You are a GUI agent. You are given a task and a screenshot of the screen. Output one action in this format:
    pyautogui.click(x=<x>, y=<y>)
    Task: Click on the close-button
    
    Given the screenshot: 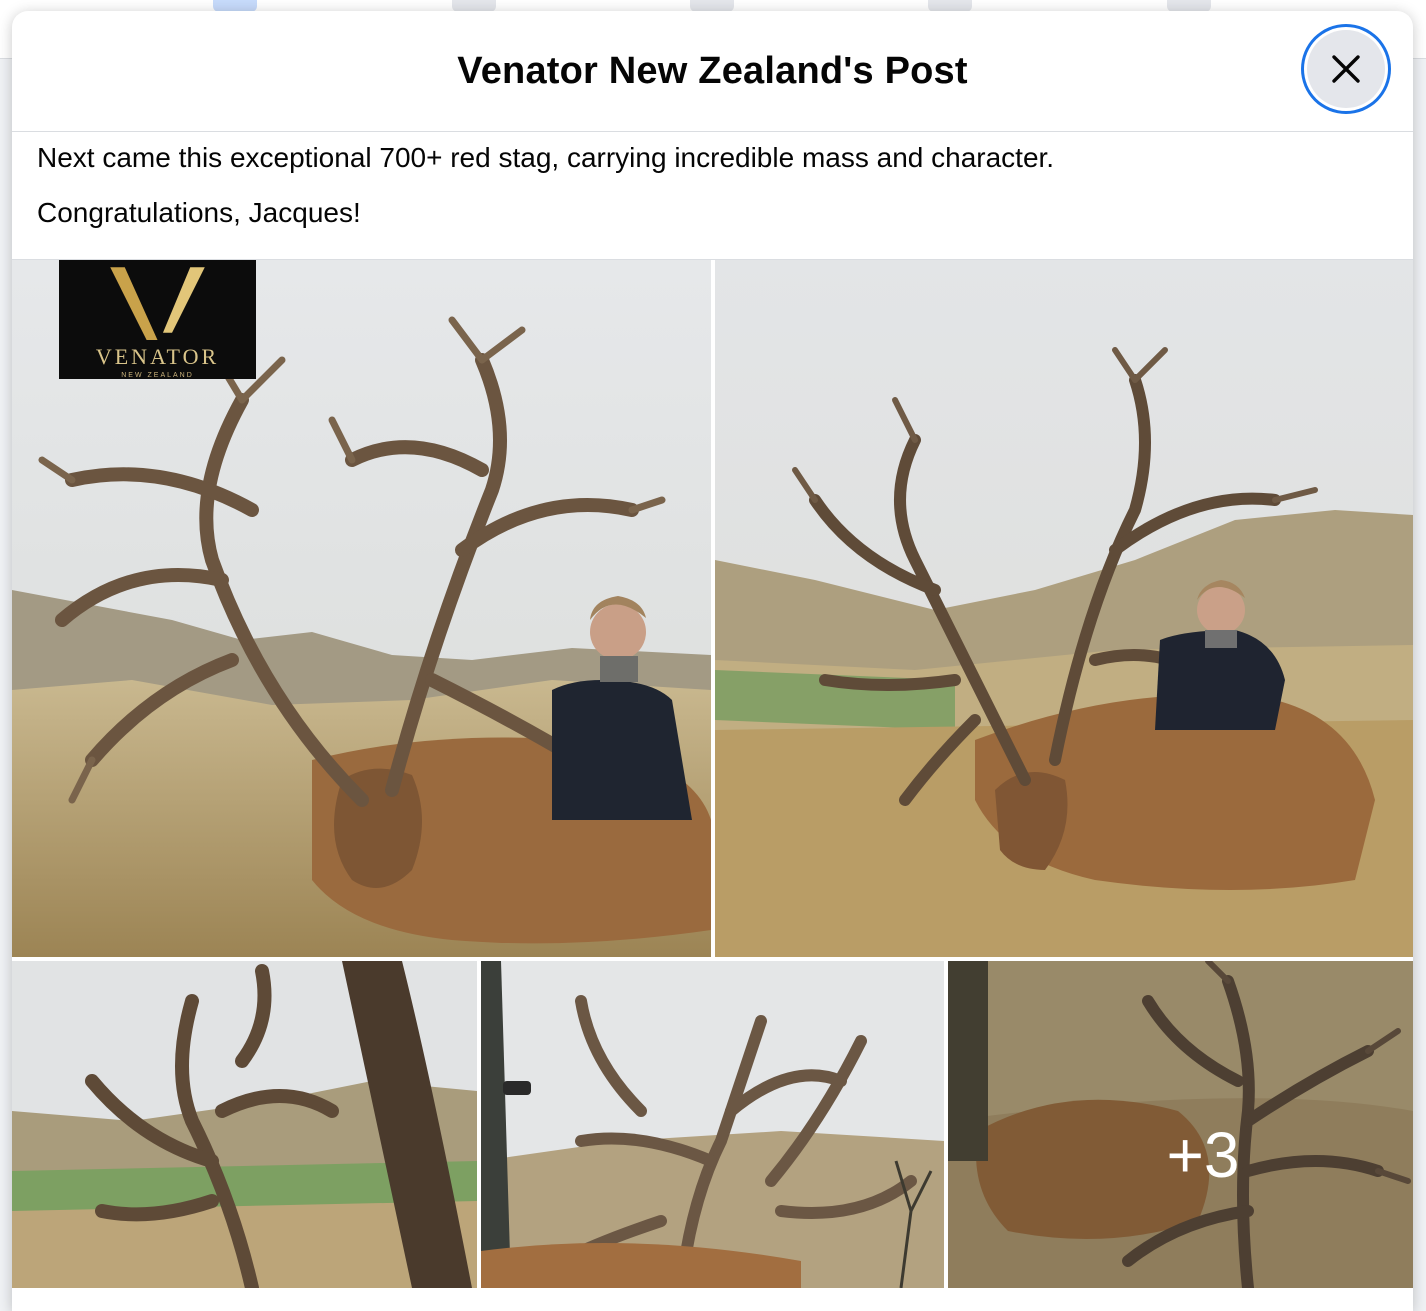 What is the action you would take?
    pyautogui.click(x=1346, y=69)
    